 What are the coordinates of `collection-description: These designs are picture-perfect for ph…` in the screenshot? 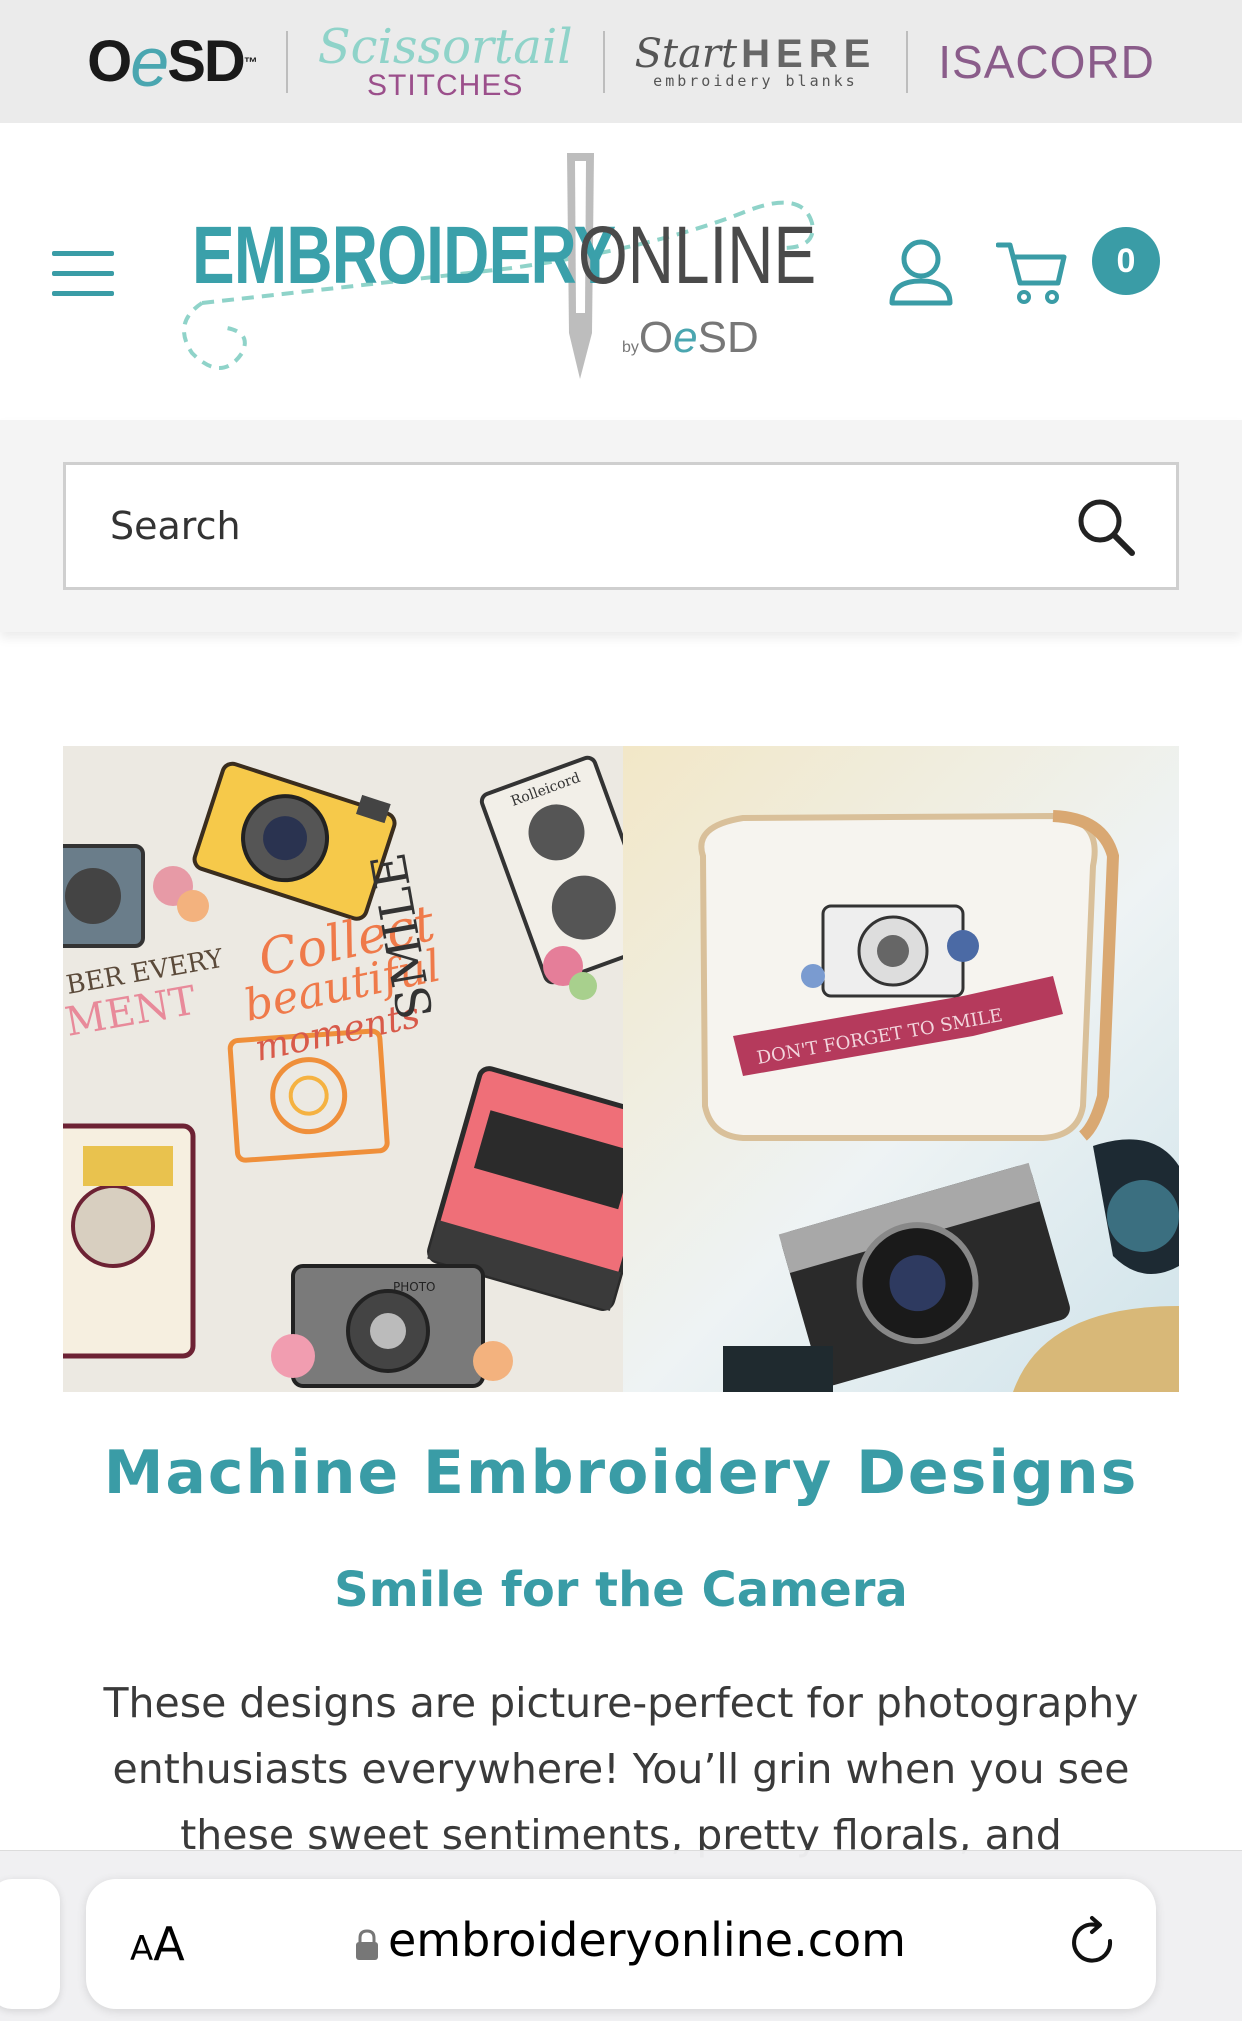 It's located at (621, 1769).